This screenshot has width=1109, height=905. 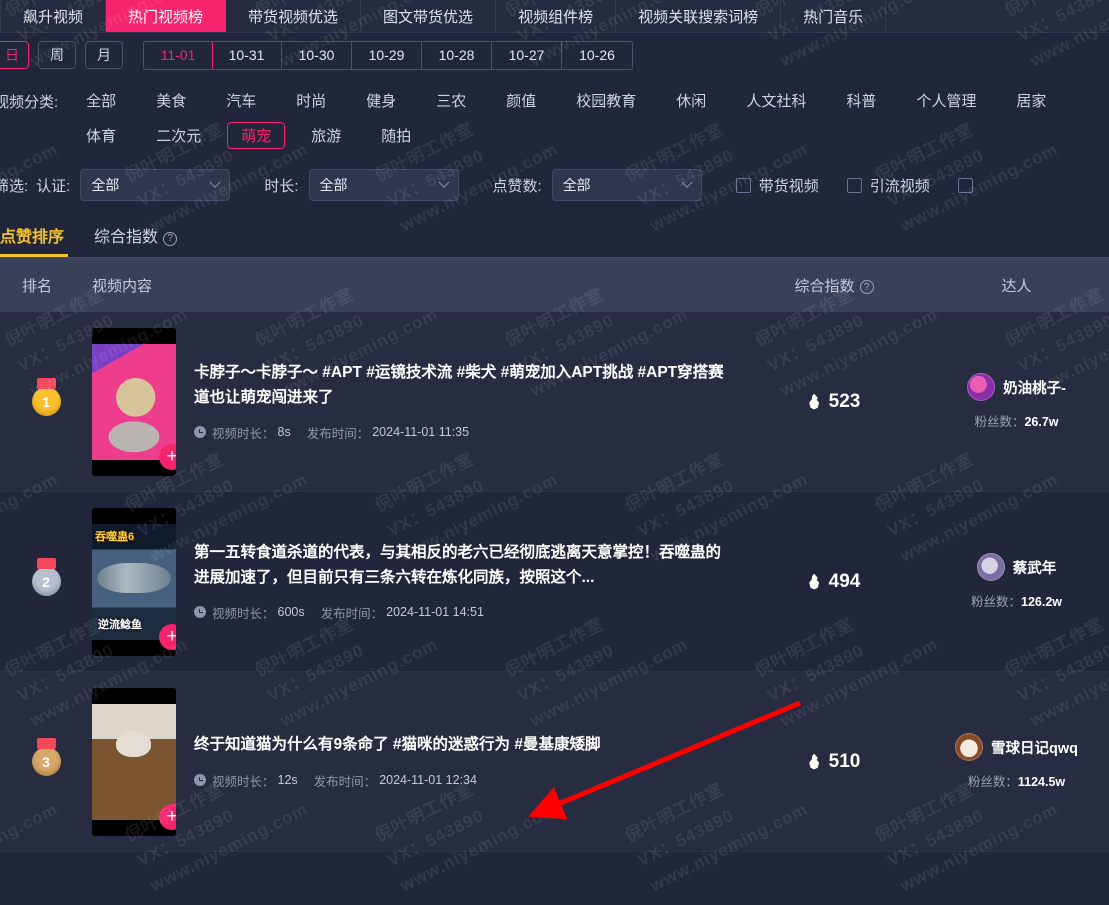 I want to click on category-item-2: 汽车, so click(x=241, y=100).